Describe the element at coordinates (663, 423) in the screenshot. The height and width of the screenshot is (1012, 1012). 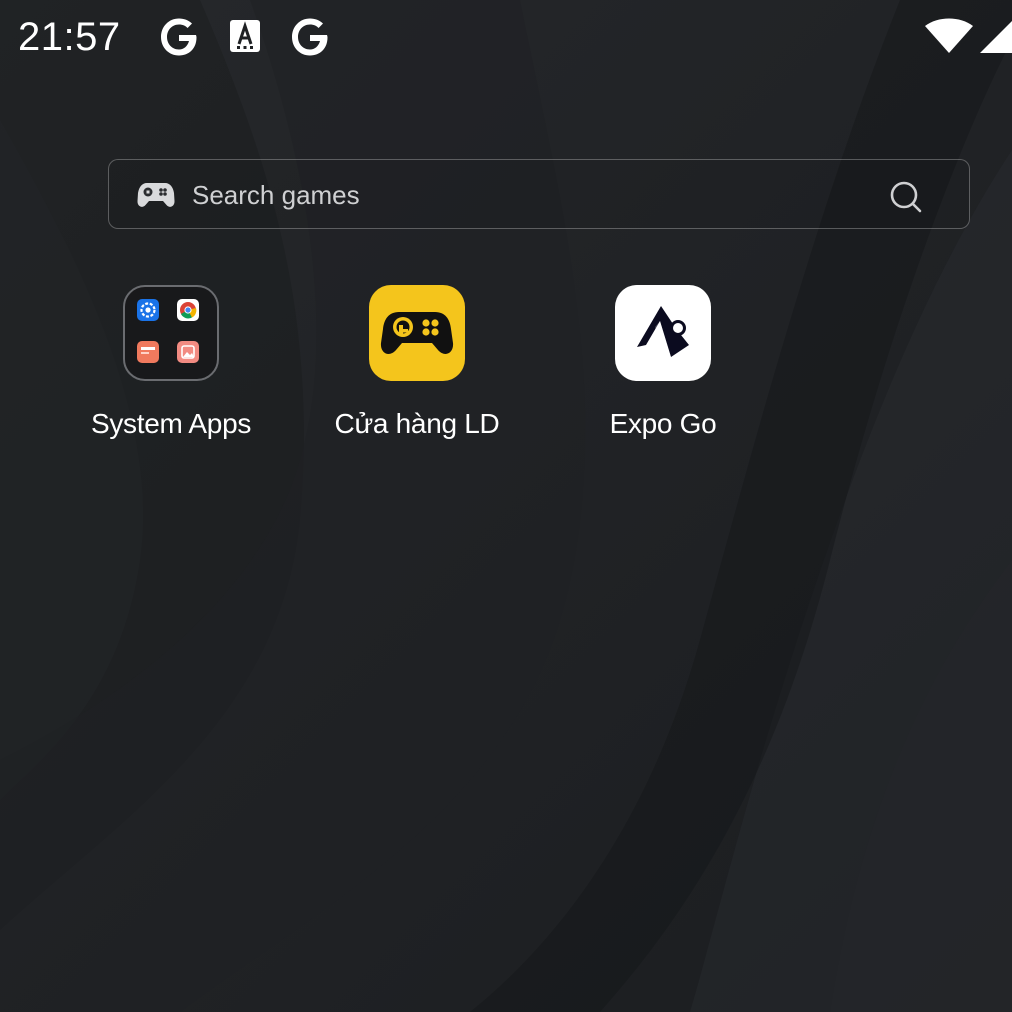
I see `app-label: Expo Go` at that location.